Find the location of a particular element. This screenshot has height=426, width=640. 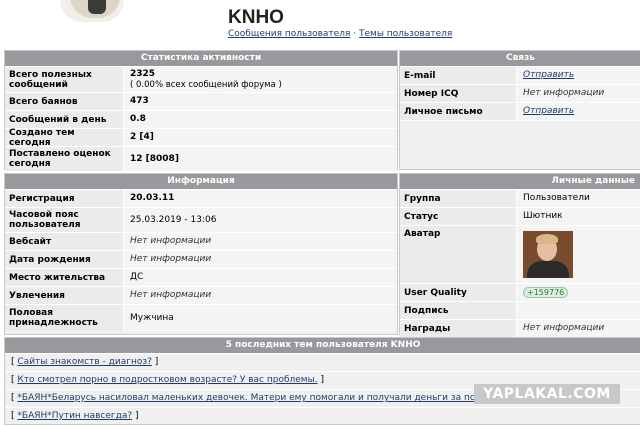

contact-value: Нет информации is located at coordinates (578, 93).